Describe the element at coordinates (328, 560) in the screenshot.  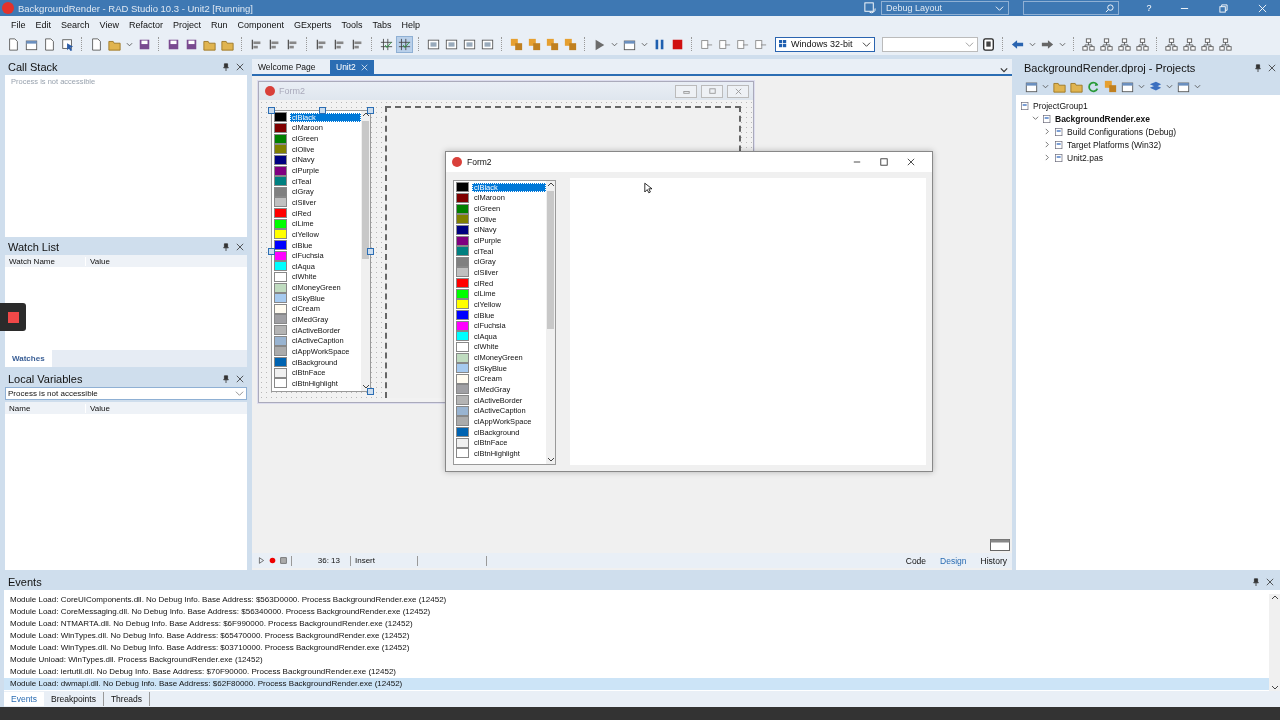
I see `cursor-position: 36: 13` at that location.